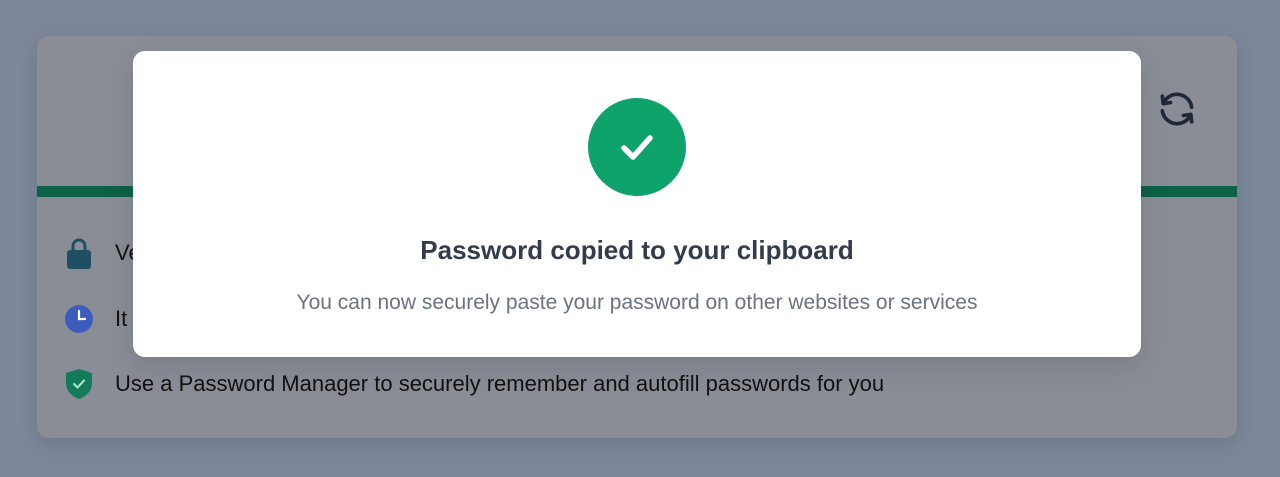 This screenshot has height=477, width=1280. I want to click on tip-item-strength: Ve, so click(101, 253).